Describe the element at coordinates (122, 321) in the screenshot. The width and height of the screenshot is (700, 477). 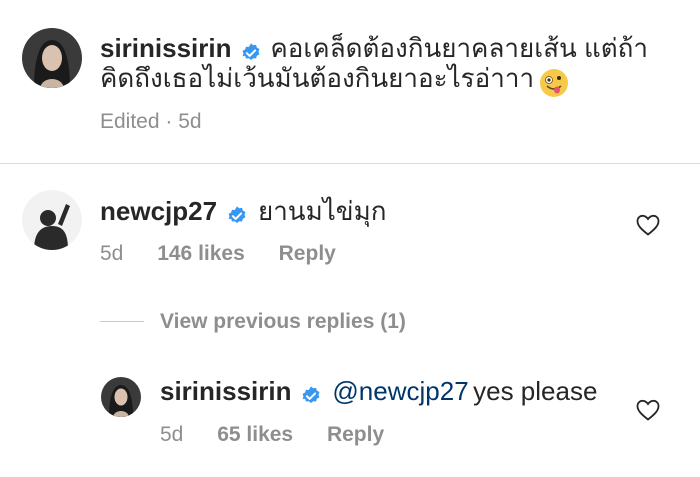
I see `replies-divider-line` at that location.